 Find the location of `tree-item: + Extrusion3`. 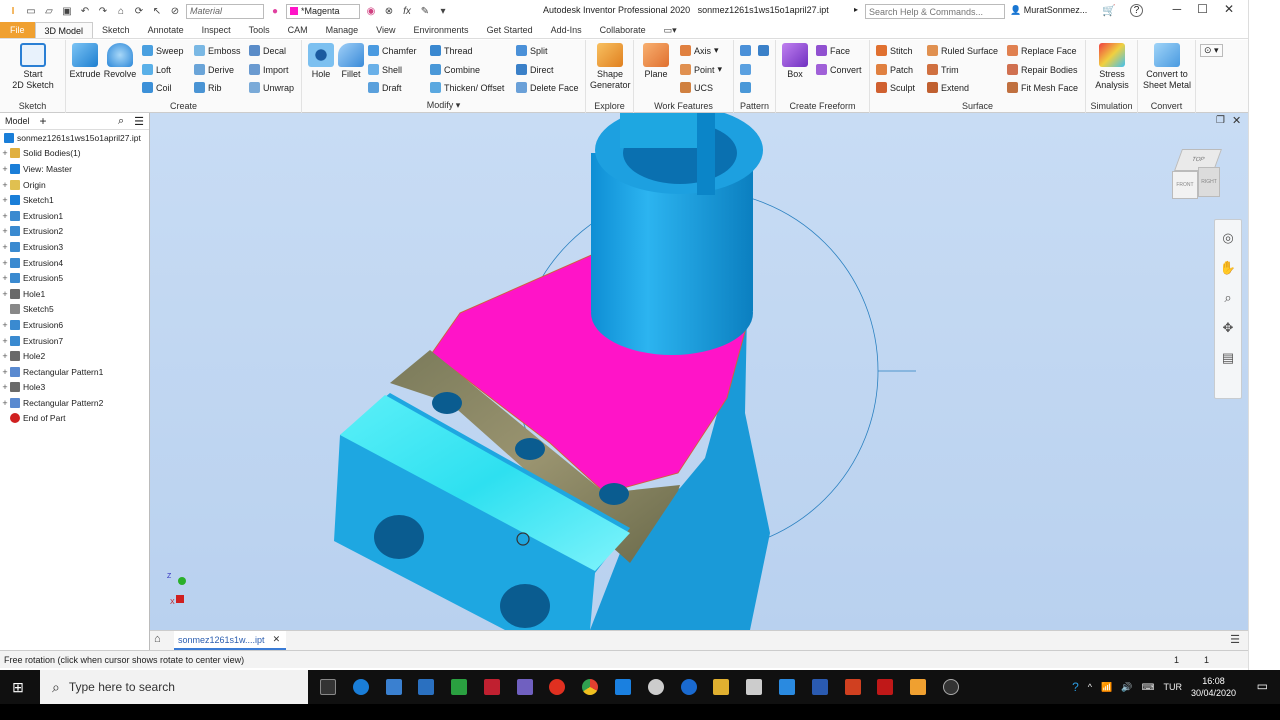

tree-item: + Extrusion3 is located at coordinates (74, 247).